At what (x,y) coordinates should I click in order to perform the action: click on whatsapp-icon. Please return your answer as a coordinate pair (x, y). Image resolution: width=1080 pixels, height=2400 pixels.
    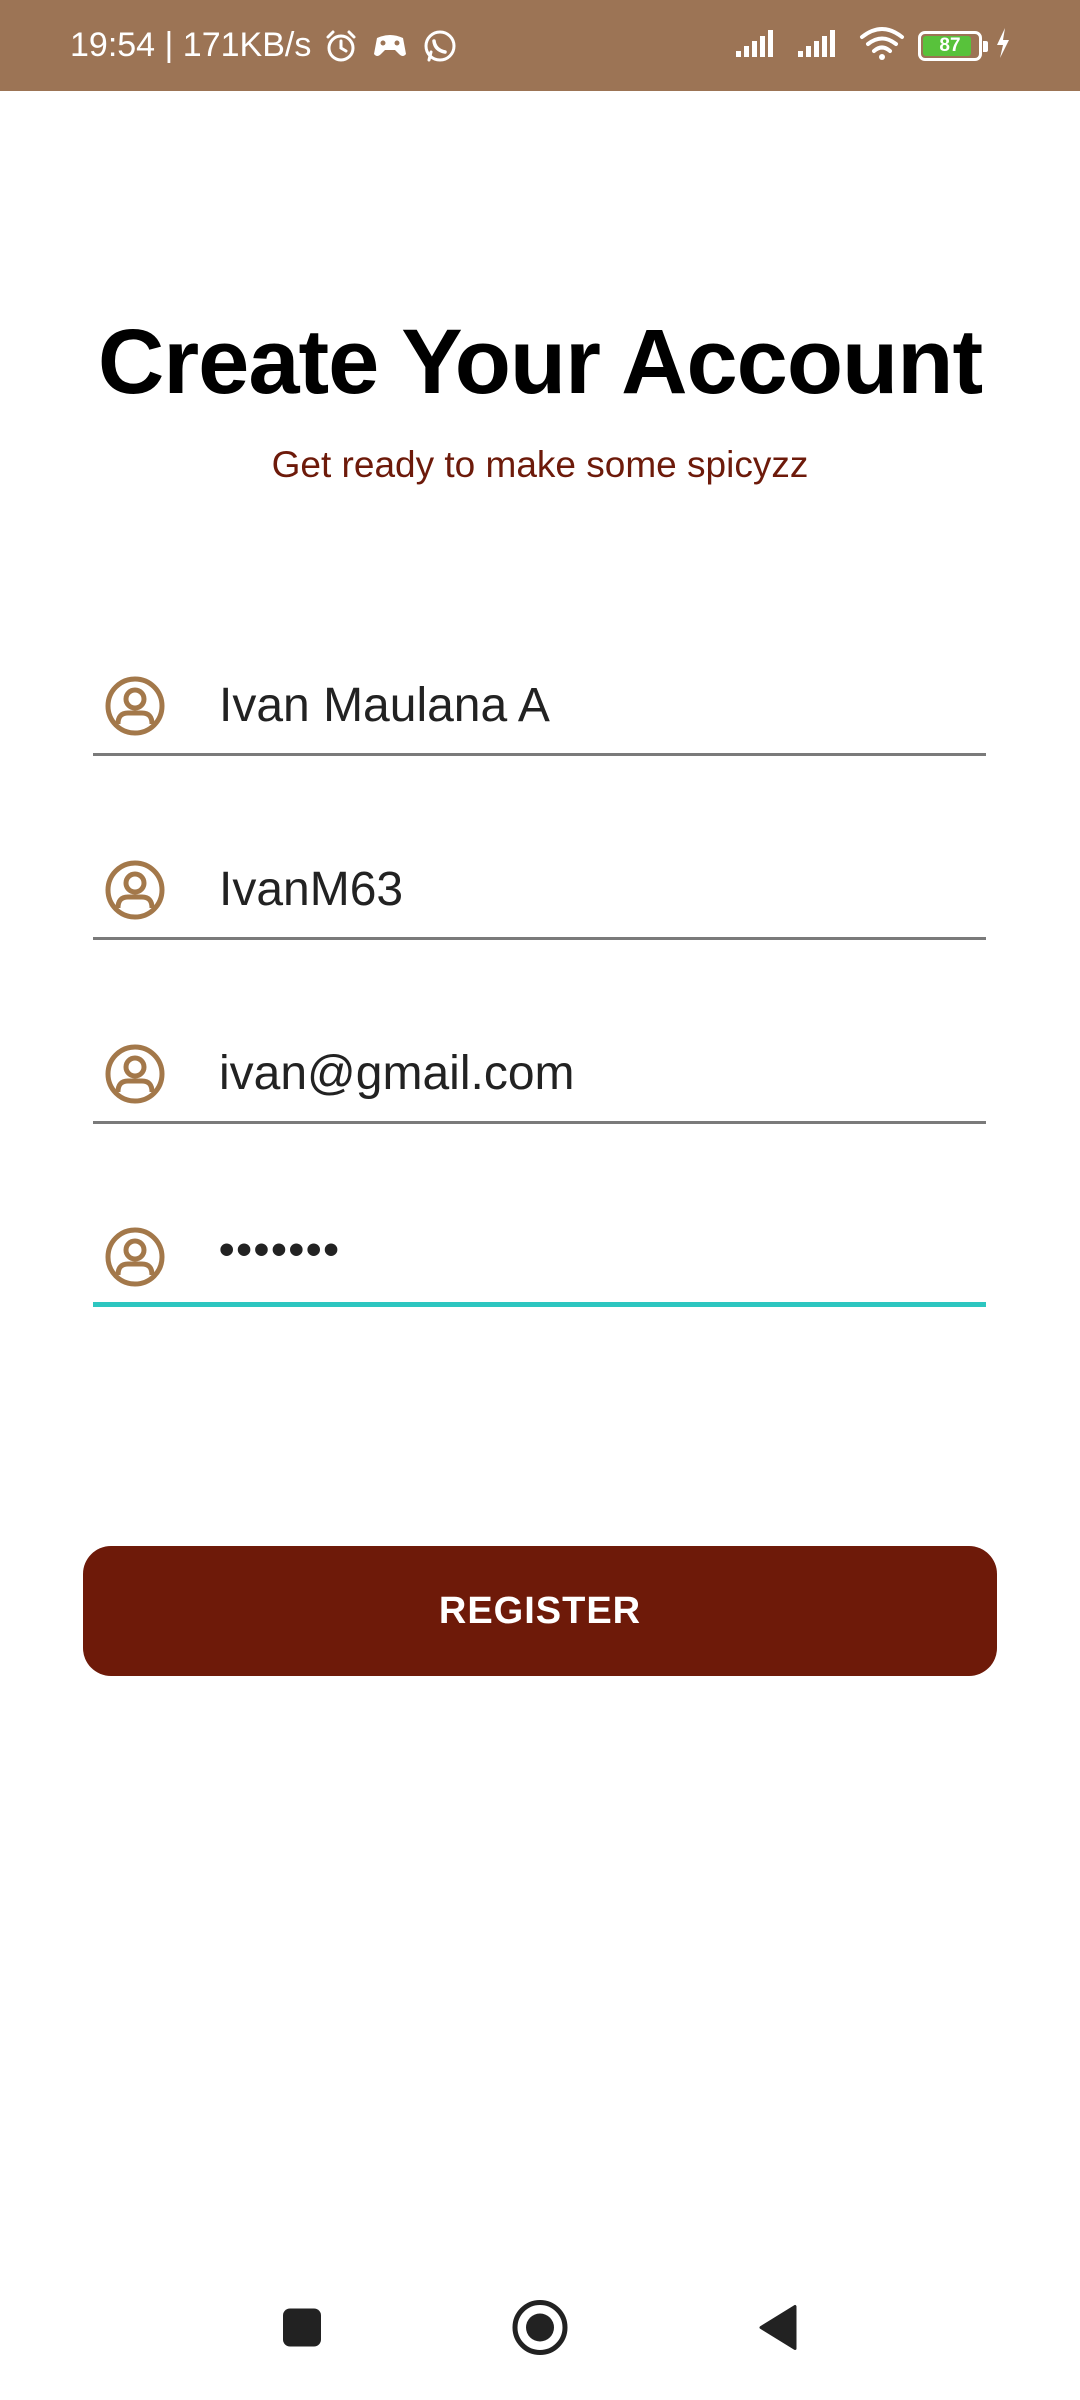
    Looking at the image, I should click on (440, 46).